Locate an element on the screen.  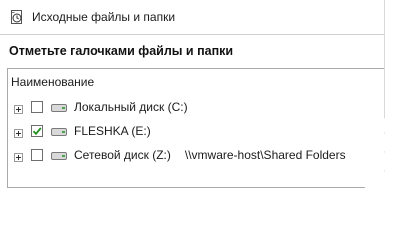
column-header-name: Наименование is located at coordinates (52, 82).